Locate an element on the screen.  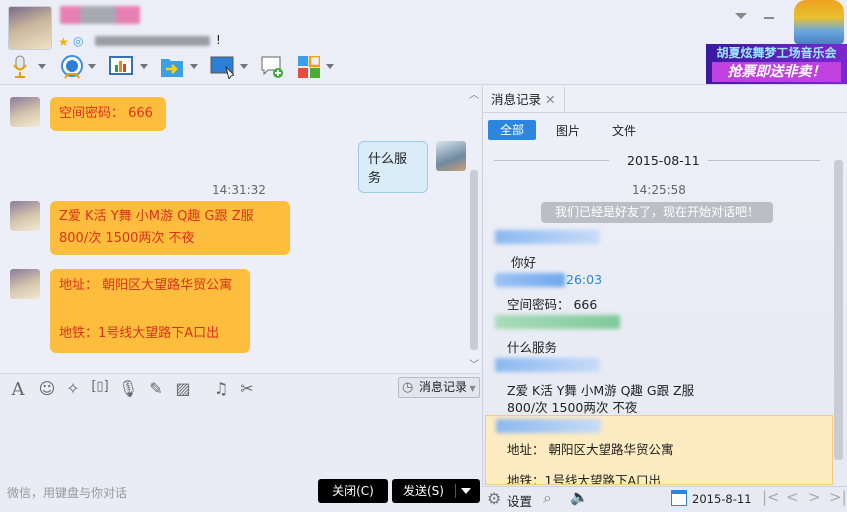
banner-line2: 抢票即送非卖！ is located at coordinates (776, 72).